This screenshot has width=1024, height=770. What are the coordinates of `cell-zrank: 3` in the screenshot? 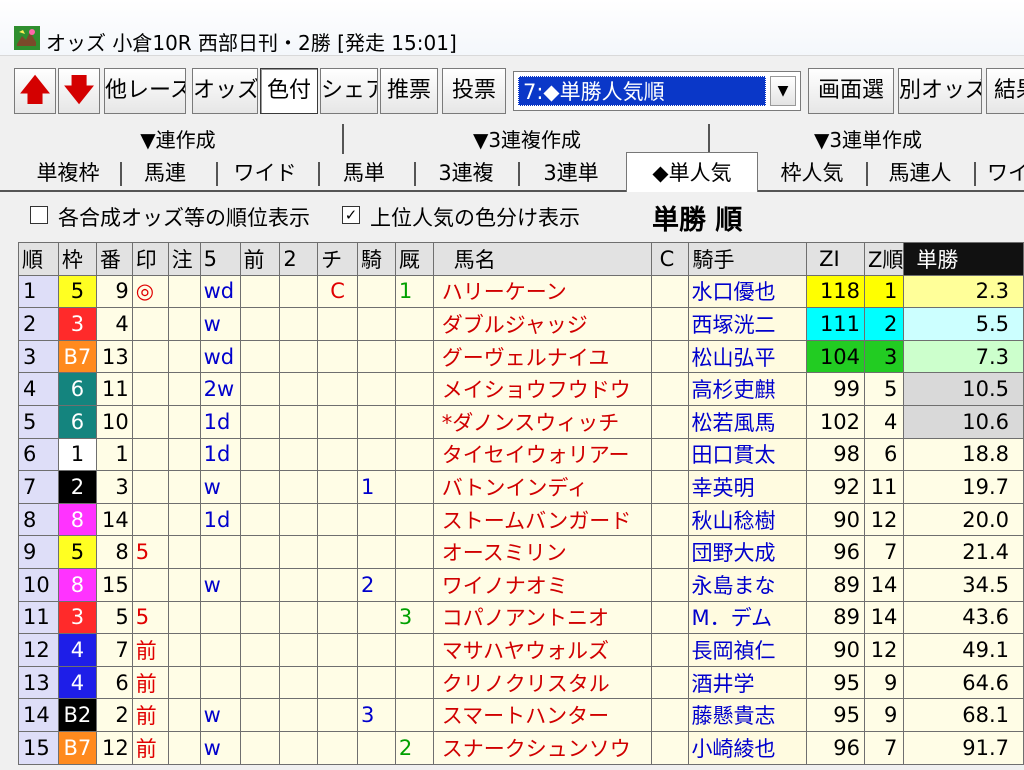 It's located at (884, 356).